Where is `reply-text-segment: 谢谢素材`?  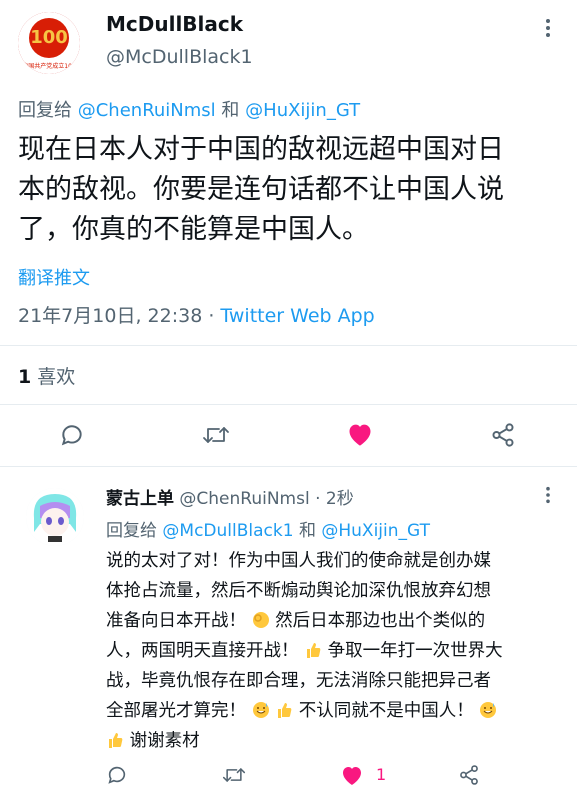
reply-text-segment: 谢谢素材 is located at coordinates (164, 741).